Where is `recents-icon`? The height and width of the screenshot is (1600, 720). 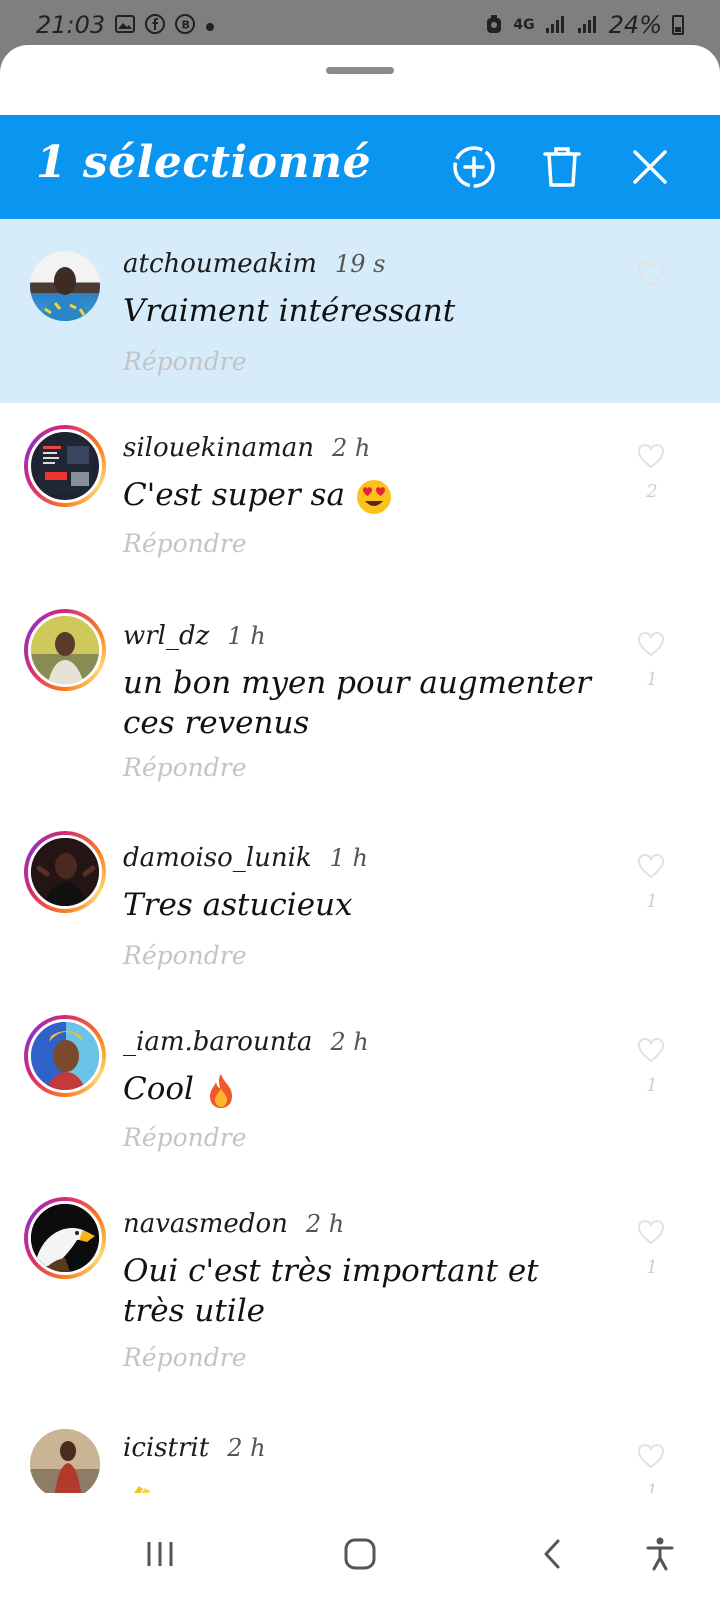 recents-icon is located at coordinates (160, 1554).